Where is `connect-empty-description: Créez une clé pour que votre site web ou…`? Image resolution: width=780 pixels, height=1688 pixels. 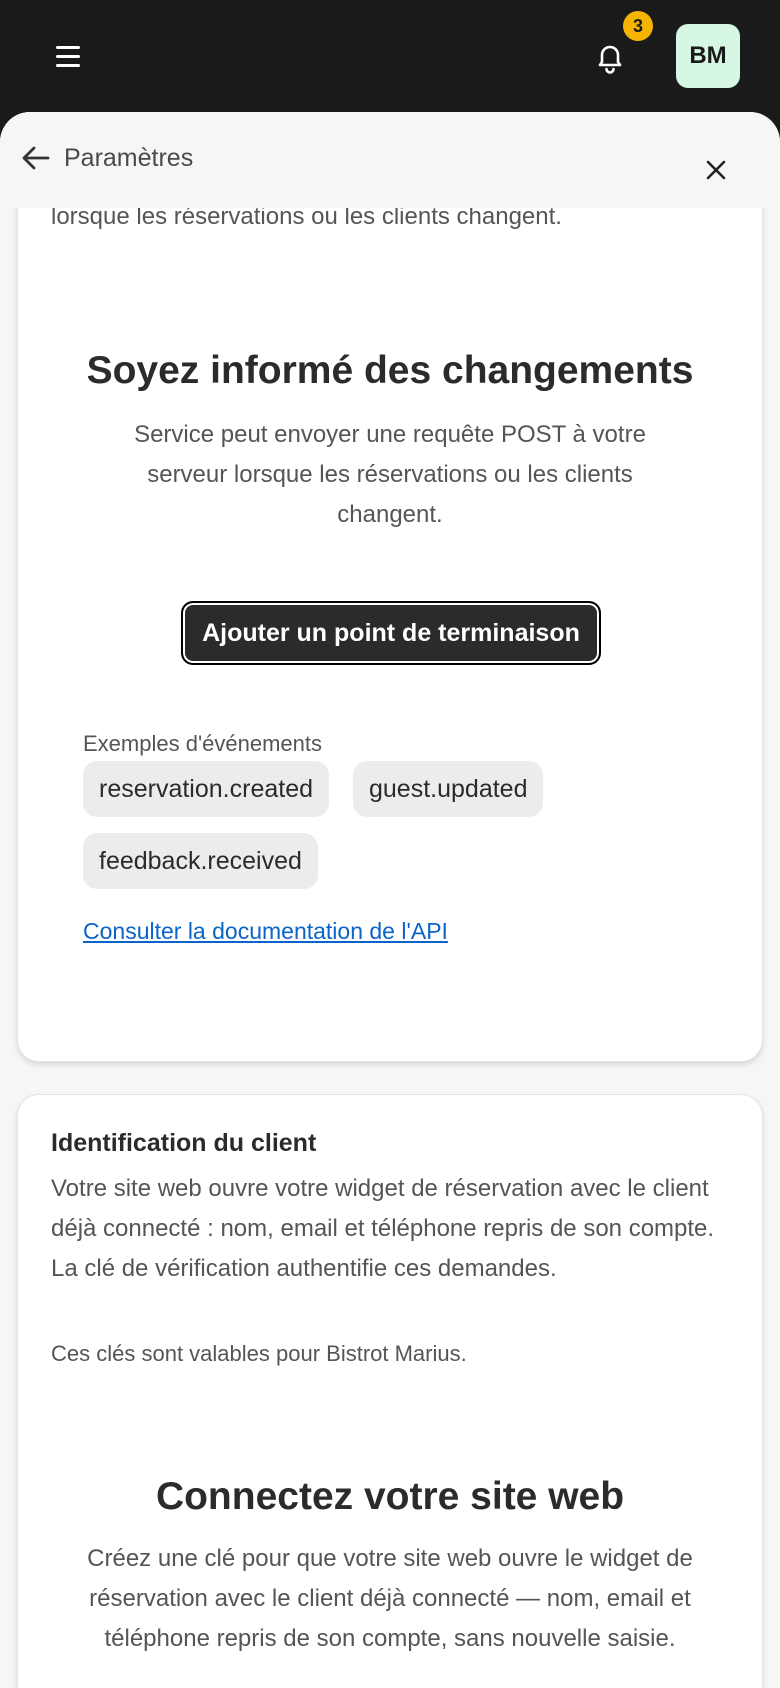 connect-empty-description: Créez une clé pour que votre site web ou… is located at coordinates (390, 1598).